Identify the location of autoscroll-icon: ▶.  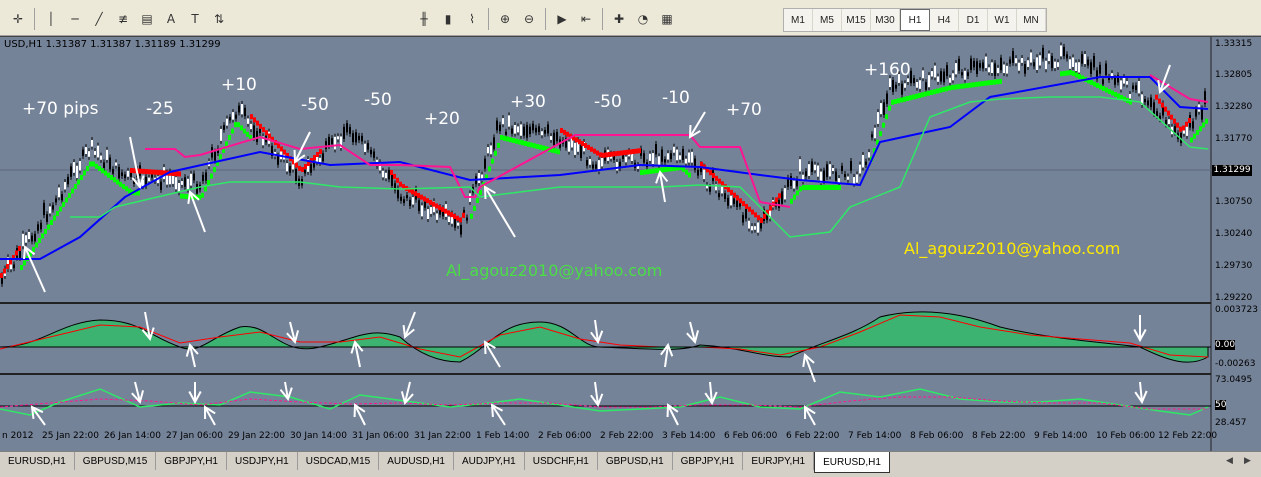
(562, 19).